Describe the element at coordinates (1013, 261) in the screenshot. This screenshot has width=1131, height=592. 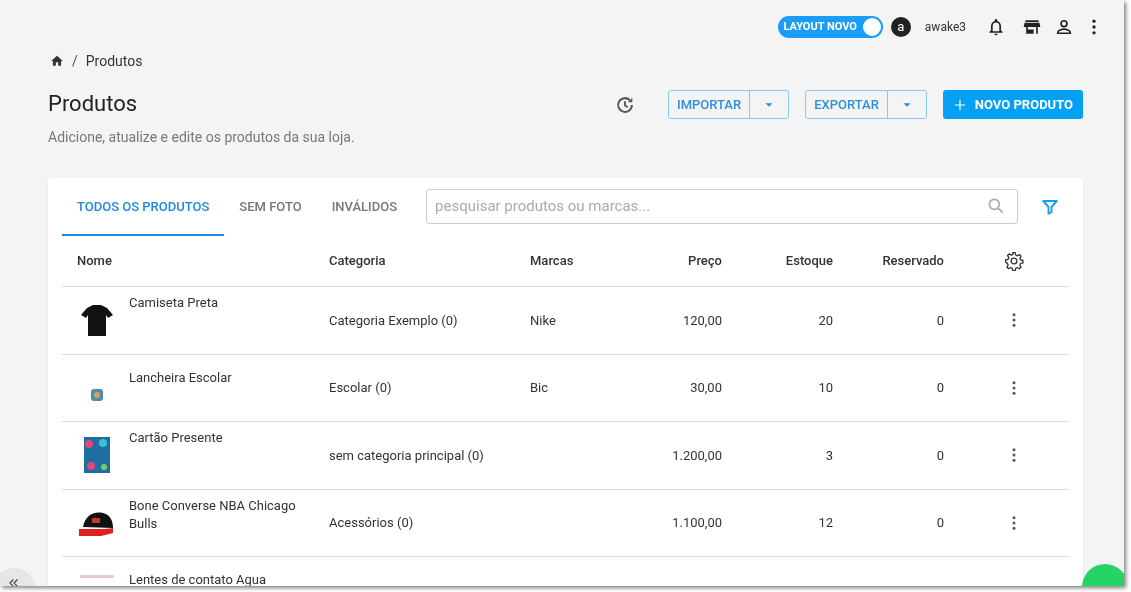
I see `settings-icon` at that location.